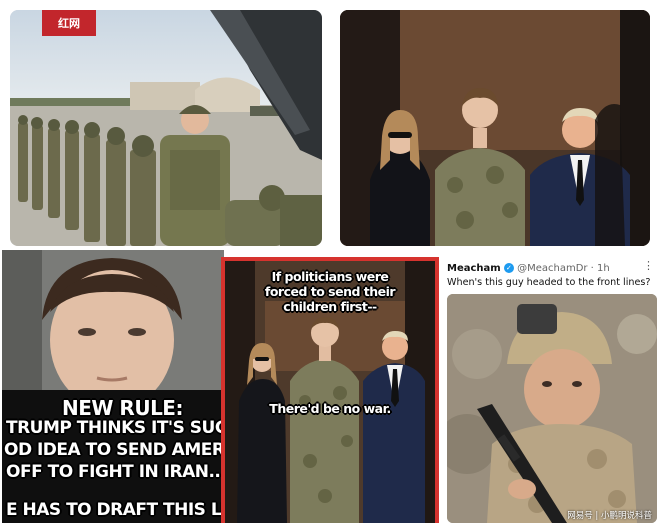 This screenshot has width=660, height=525. What do you see at coordinates (114, 450) in the screenshot?
I see `meme-line-3: OD IDEA TO SEND AMERICA` at bounding box center [114, 450].